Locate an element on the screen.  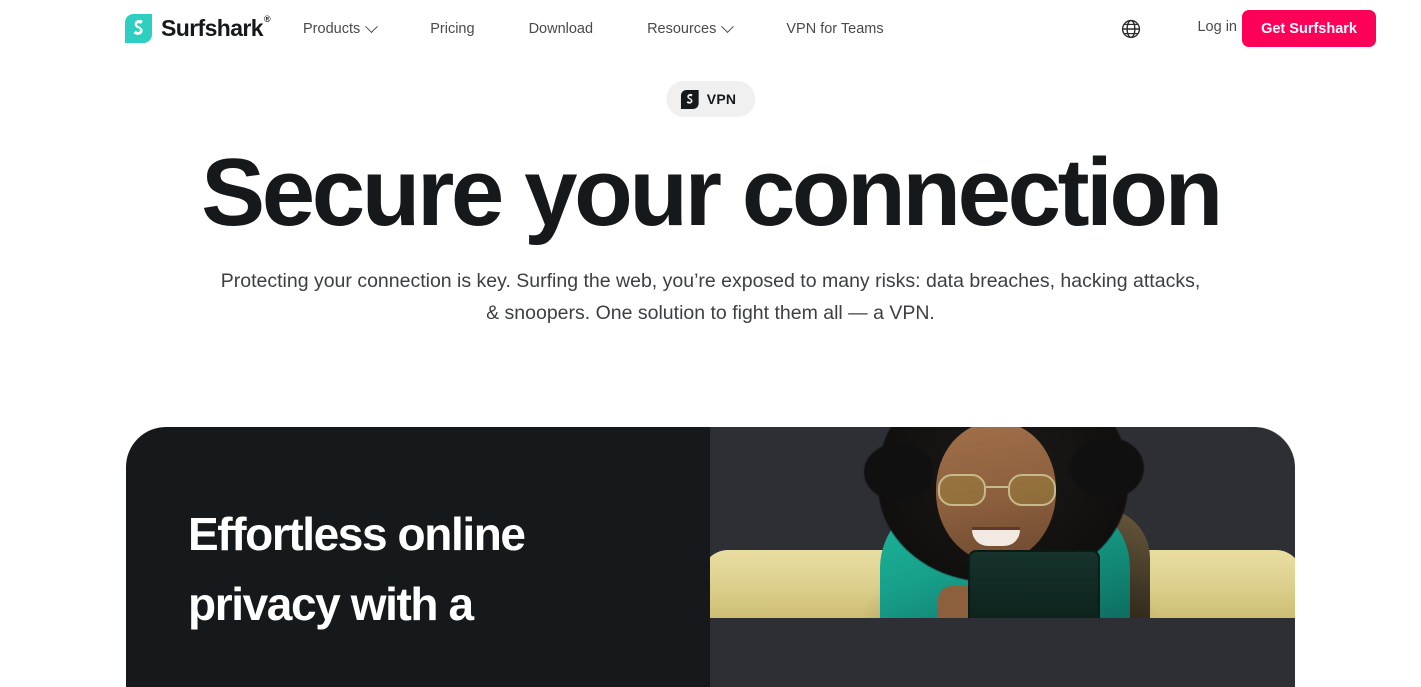
surfshark-mark-icon is located at coordinates (689, 99).